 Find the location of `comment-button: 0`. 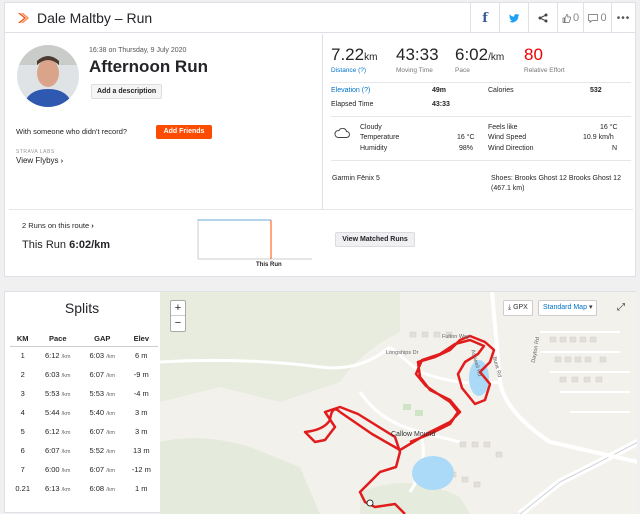

comment-button: 0 is located at coordinates (597, 18).